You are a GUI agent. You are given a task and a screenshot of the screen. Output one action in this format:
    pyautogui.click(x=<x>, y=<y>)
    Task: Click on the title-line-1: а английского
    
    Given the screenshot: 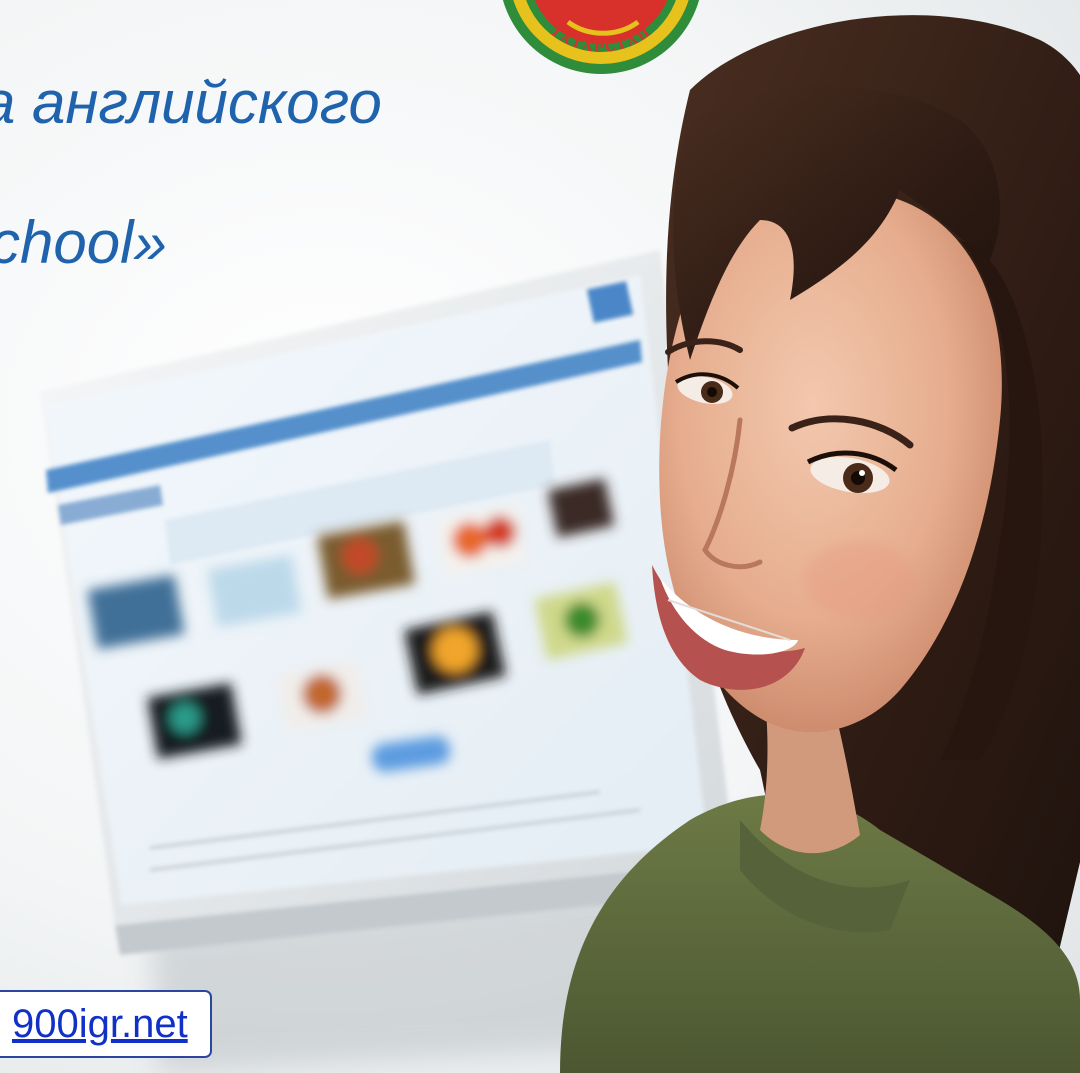 What is the action you would take?
    pyautogui.click(x=191, y=102)
    